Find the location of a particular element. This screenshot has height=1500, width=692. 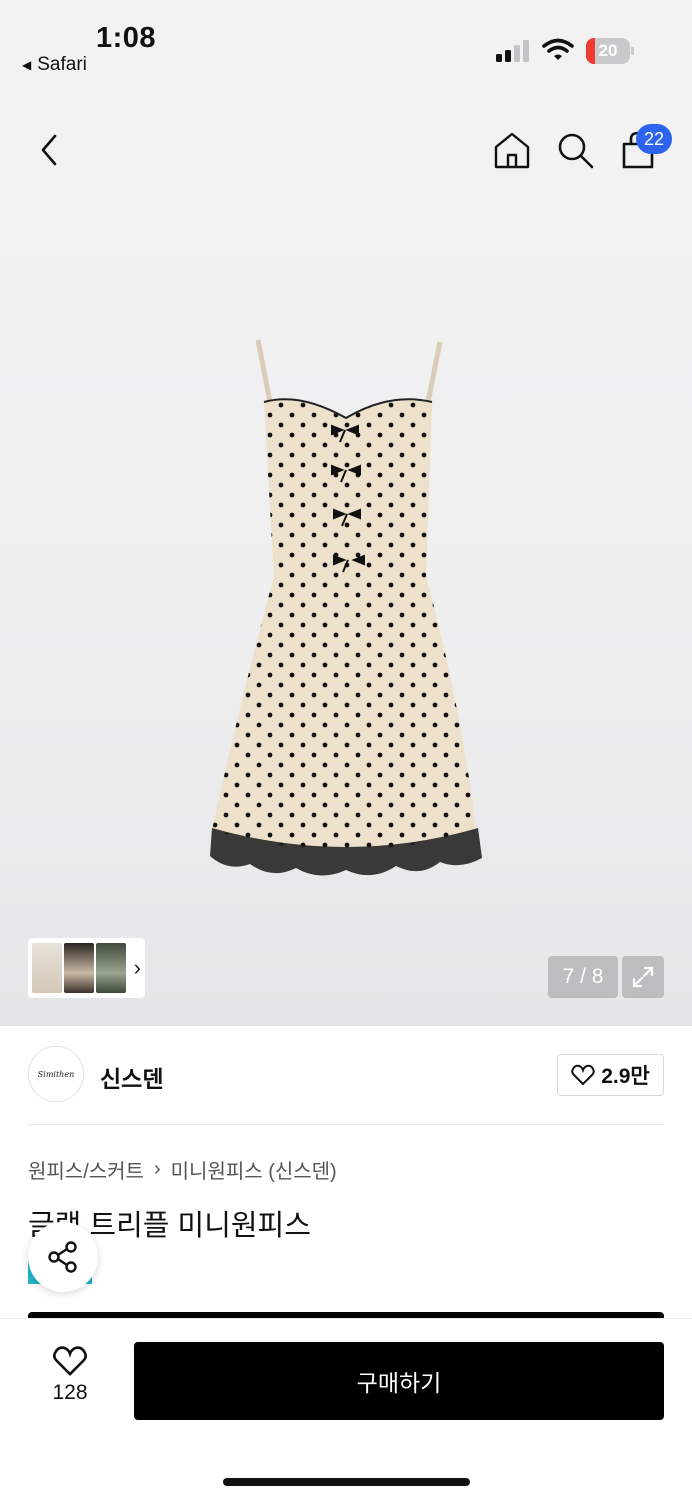

thumbnail-strip: › is located at coordinates (86, 968).